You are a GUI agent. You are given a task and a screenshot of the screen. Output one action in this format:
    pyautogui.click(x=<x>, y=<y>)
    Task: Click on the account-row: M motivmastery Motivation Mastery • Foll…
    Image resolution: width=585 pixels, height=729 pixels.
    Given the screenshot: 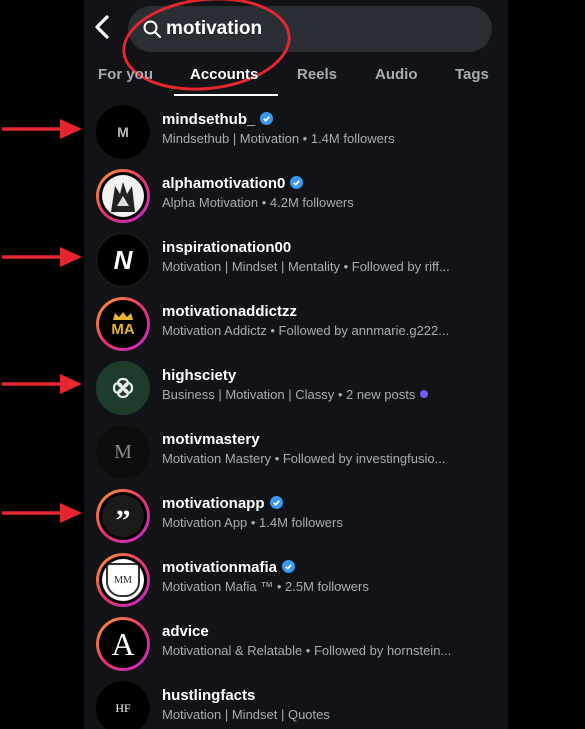 What is the action you would take?
    pyautogui.click(x=296, y=453)
    